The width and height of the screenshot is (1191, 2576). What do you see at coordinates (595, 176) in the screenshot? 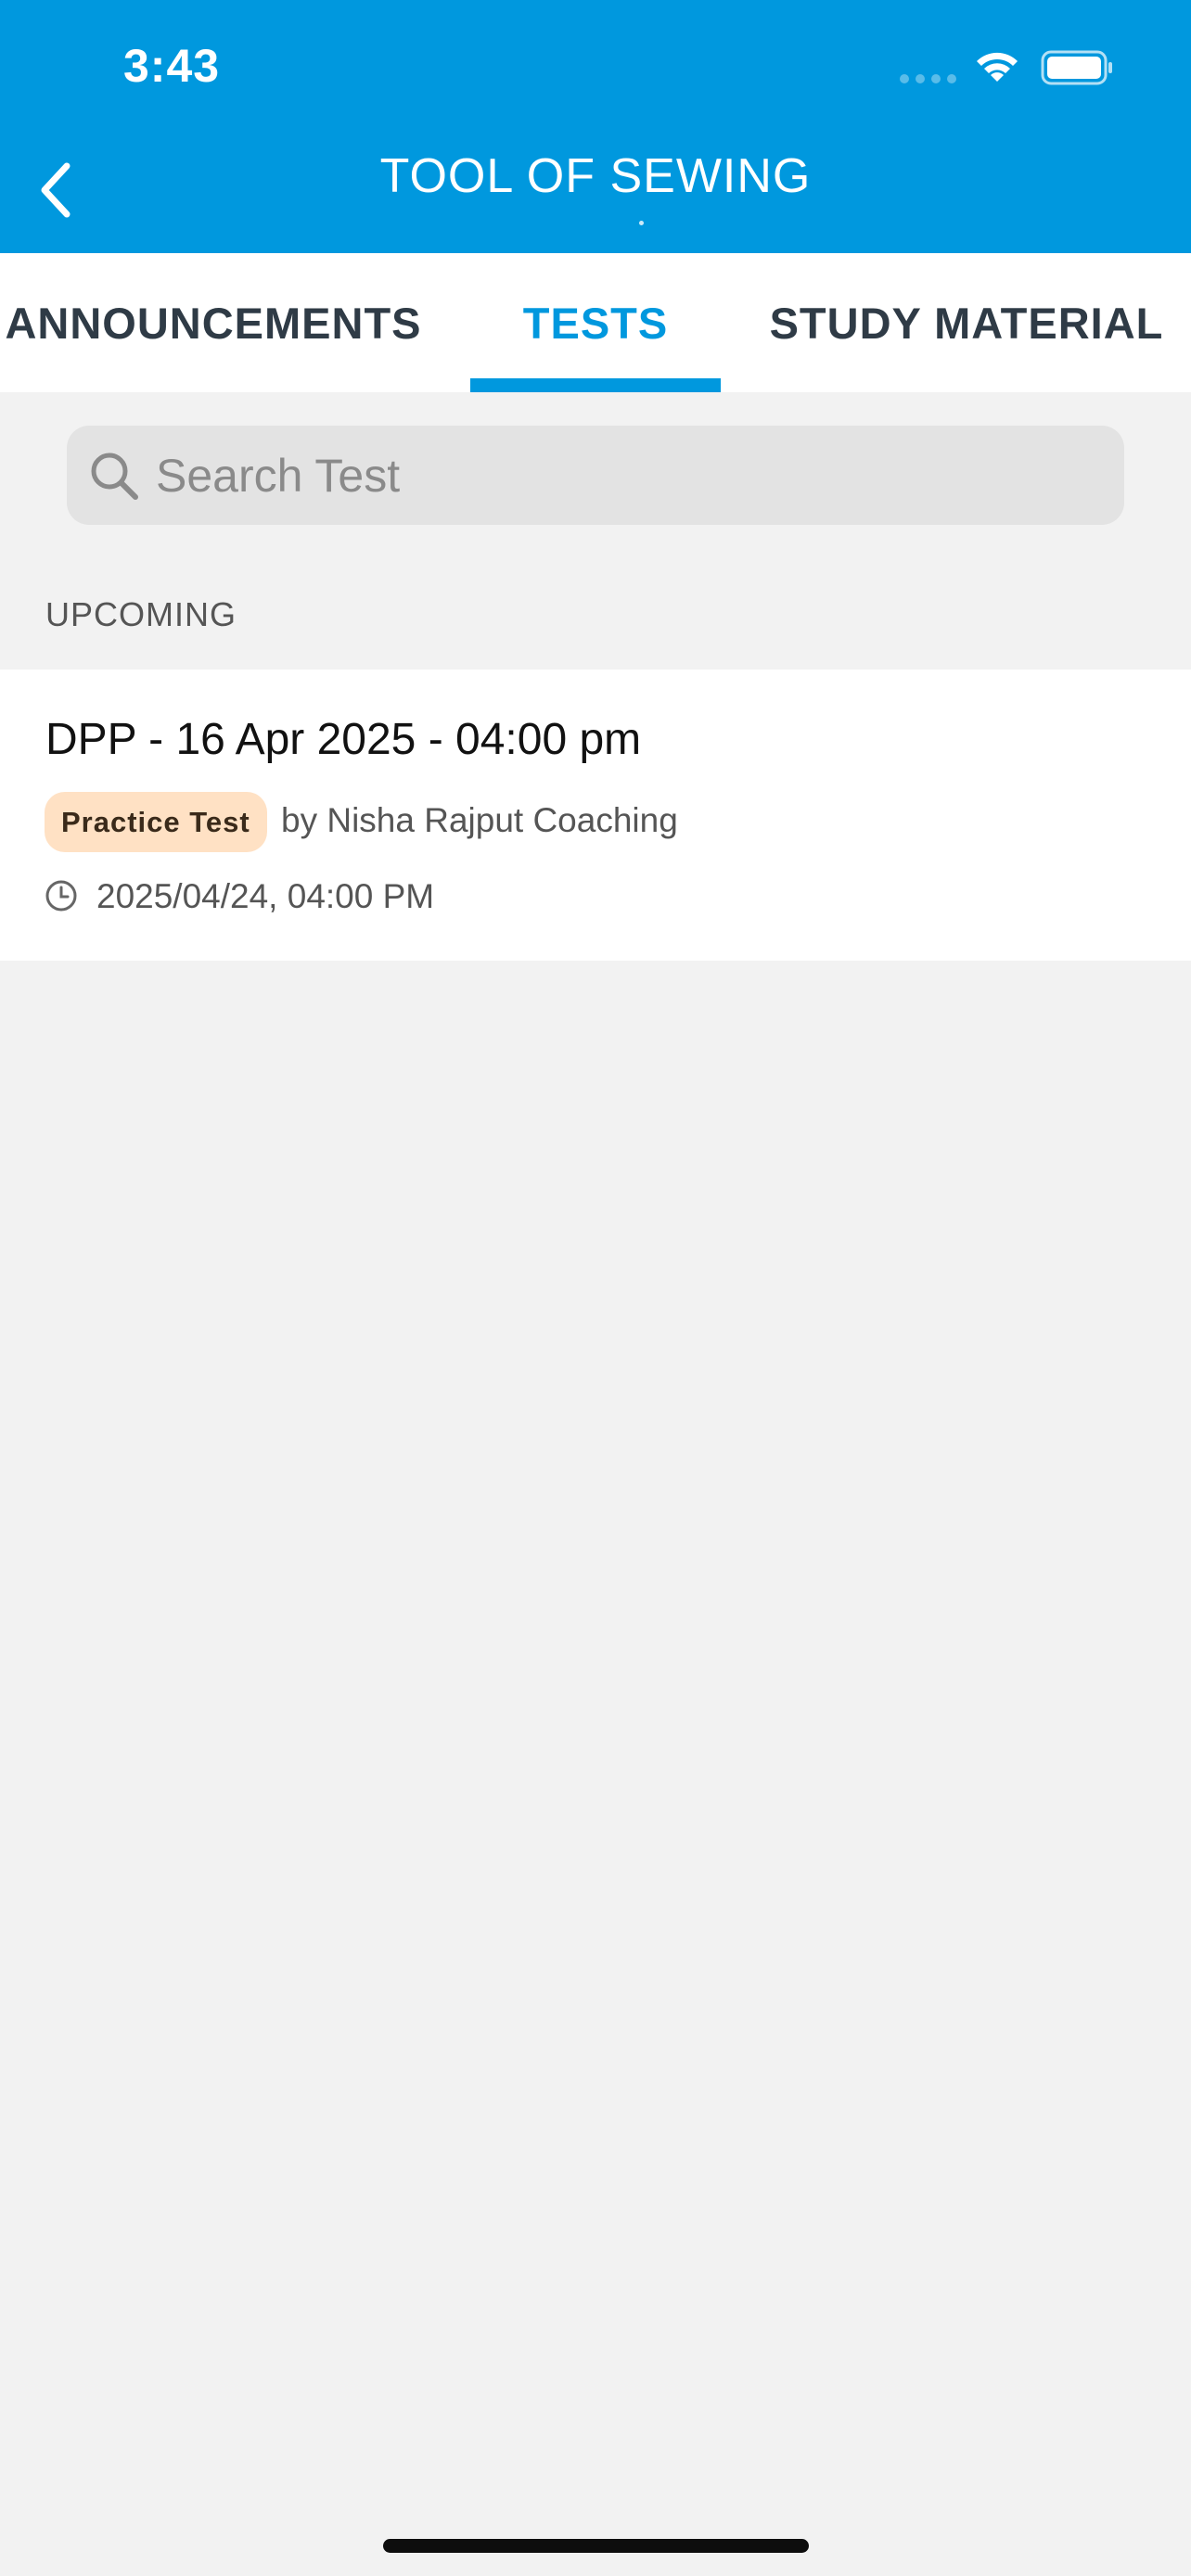
I see `page-title: TOOL OF SEWING` at bounding box center [595, 176].